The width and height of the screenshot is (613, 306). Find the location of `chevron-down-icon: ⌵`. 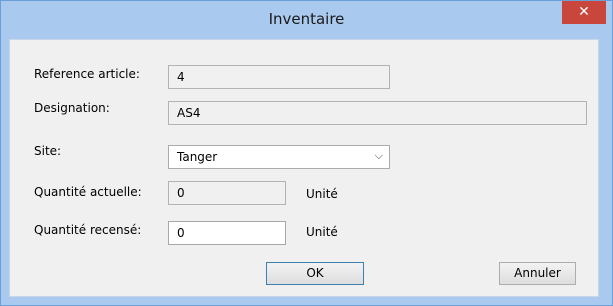

chevron-down-icon: ⌵ is located at coordinates (379, 156).